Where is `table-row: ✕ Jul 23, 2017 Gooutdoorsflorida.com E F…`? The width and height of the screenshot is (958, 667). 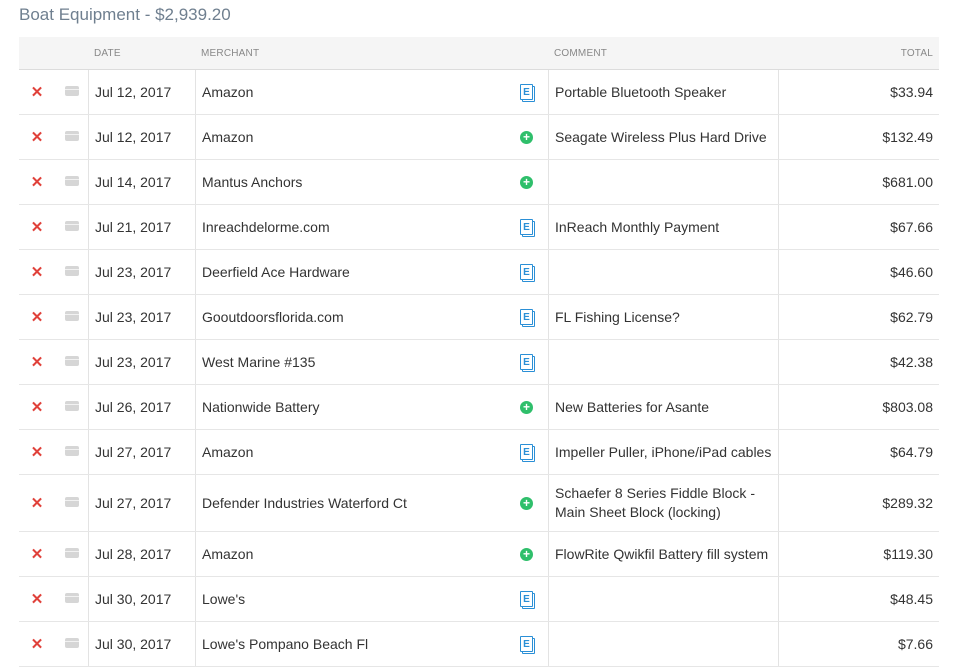
table-row: ✕ Jul 23, 2017 Gooutdoorsflorida.com E F… is located at coordinates (479, 317).